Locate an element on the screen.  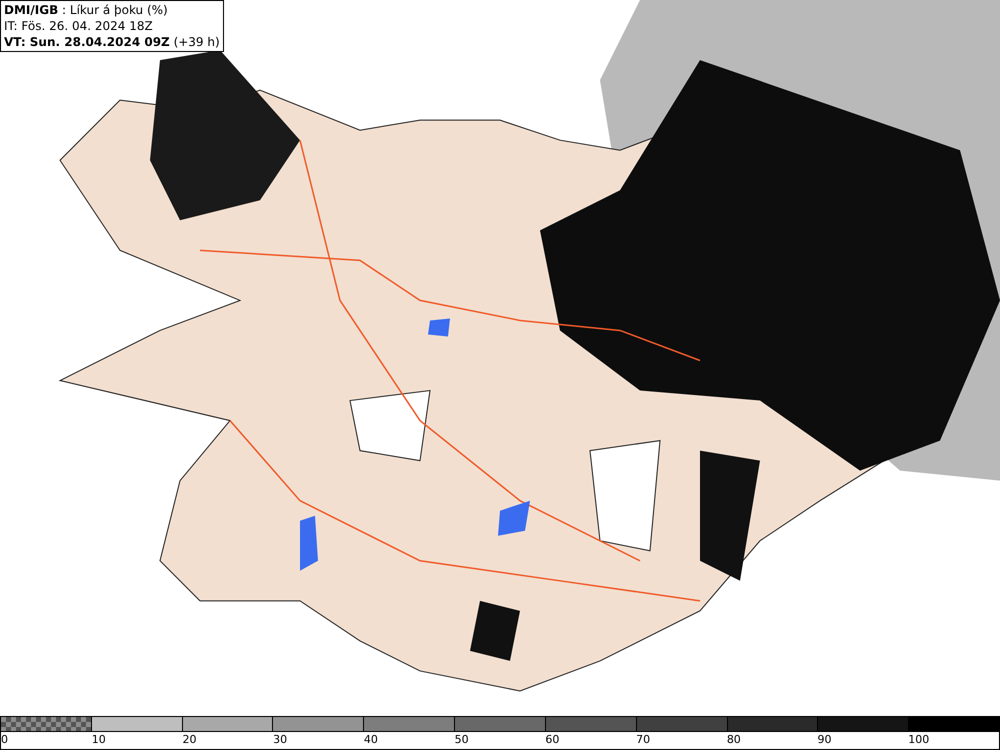
info-text: DMI/IGB : Líkur á þoku (%) is located at coordinates (86, 10).